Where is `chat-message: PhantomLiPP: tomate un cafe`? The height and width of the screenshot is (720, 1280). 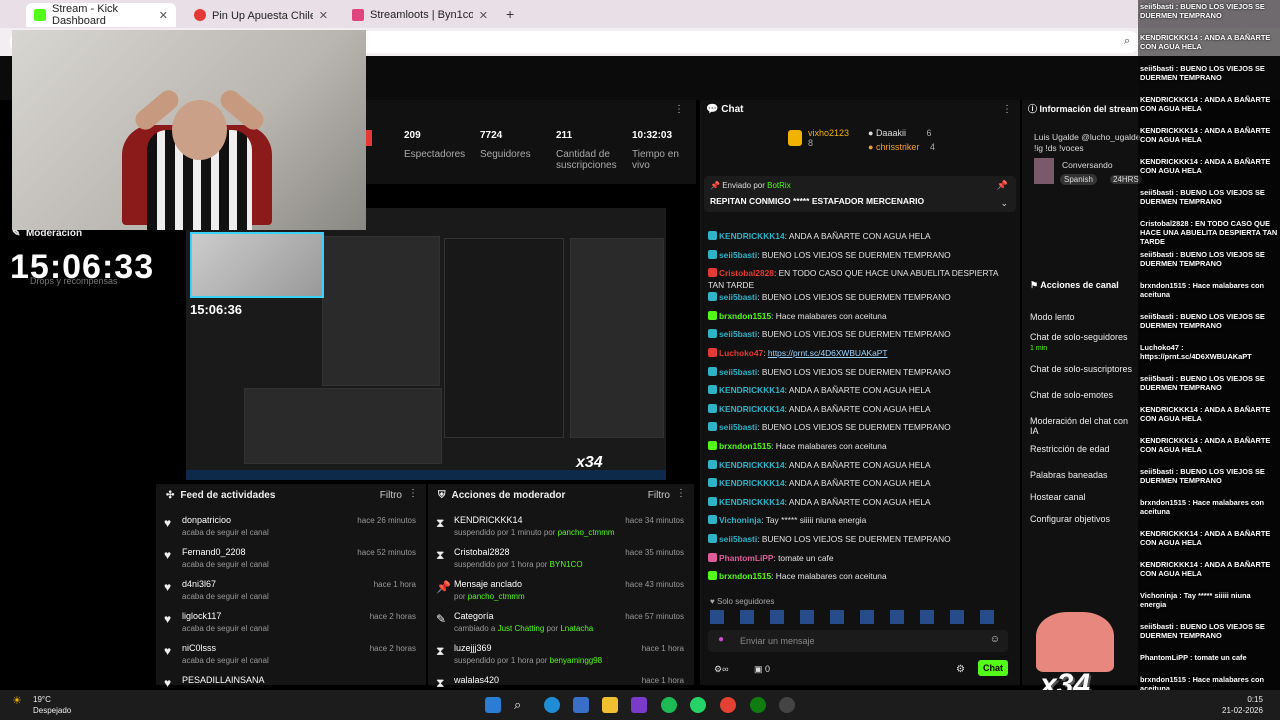 chat-message: PhantomLiPP: tomate un cafe is located at coordinates (861, 558).